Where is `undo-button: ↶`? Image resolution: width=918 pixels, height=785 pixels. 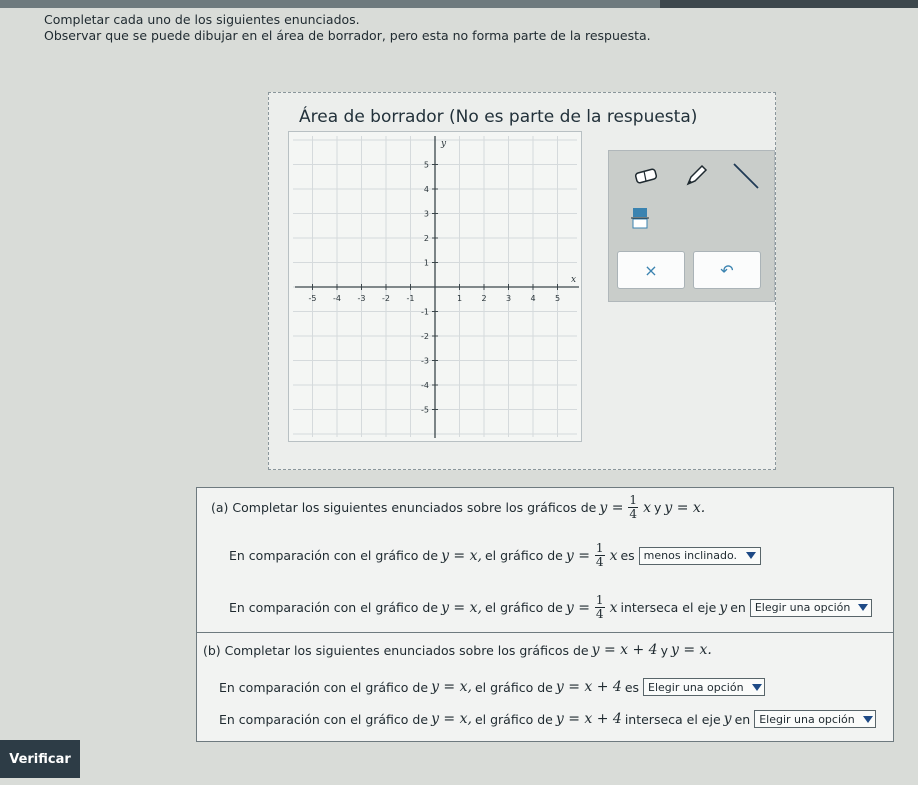 undo-button: ↶ is located at coordinates (727, 270).